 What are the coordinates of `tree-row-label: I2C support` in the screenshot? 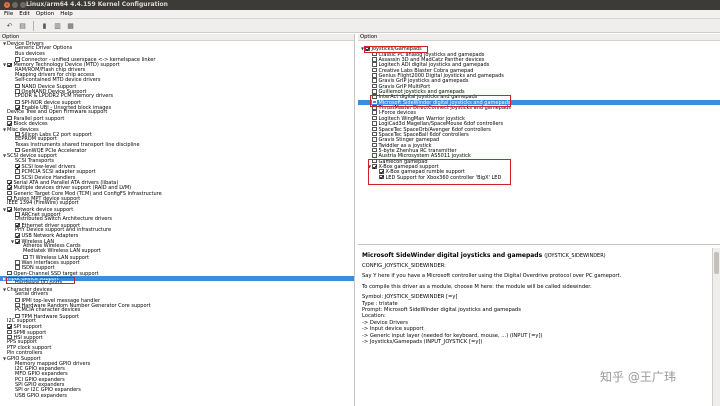 It's located at (21, 320).